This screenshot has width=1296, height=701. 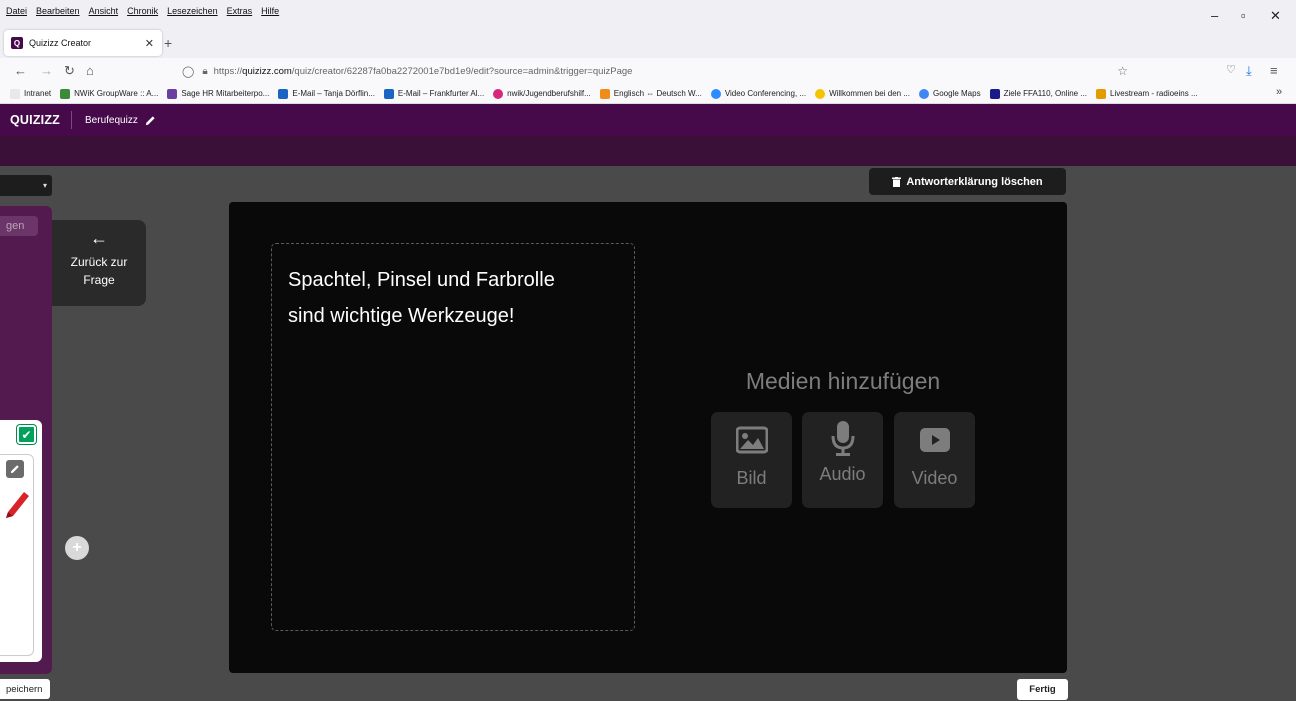 What do you see at coordinates (1042, 689) in the screenshot?
I see `done-button: Fertig` at bounding box center [1042, 689].